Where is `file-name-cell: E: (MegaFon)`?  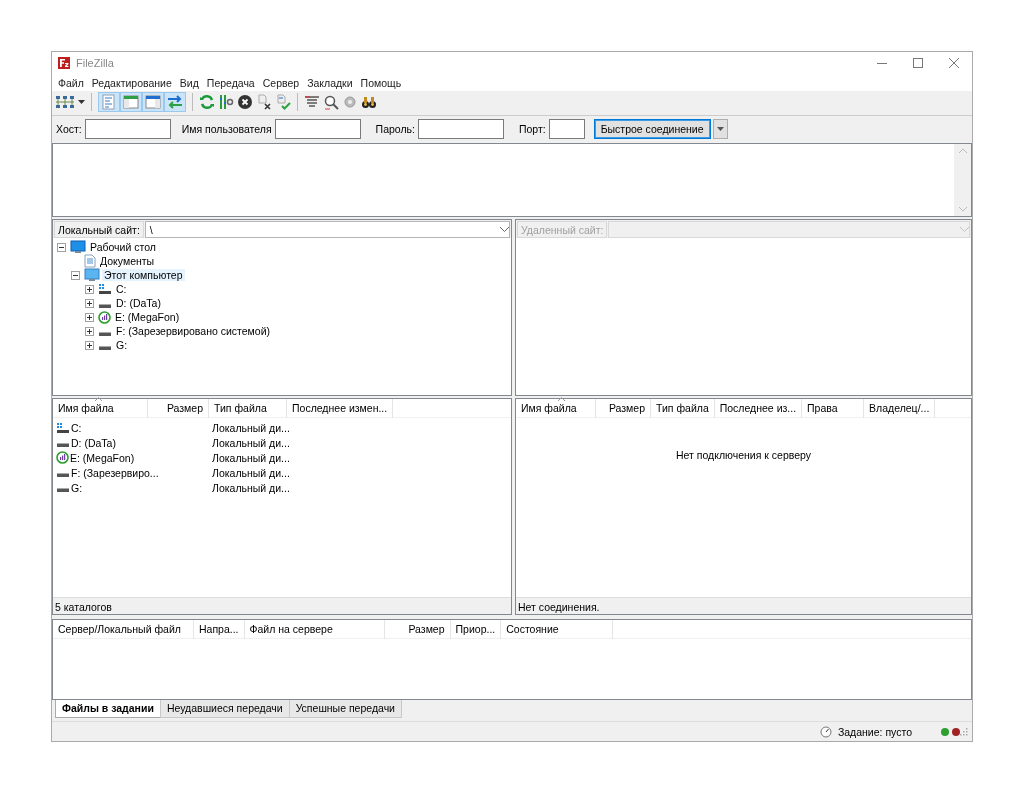
file-name-cell: E: (MegaFon) is located at coordinates (131, 457).